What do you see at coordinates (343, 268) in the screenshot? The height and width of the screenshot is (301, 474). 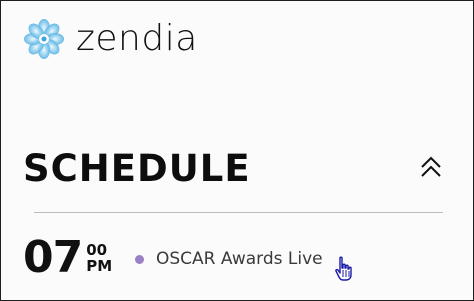 I see `hand-pointer-cursor-icon` at bounding box center [343, 268].